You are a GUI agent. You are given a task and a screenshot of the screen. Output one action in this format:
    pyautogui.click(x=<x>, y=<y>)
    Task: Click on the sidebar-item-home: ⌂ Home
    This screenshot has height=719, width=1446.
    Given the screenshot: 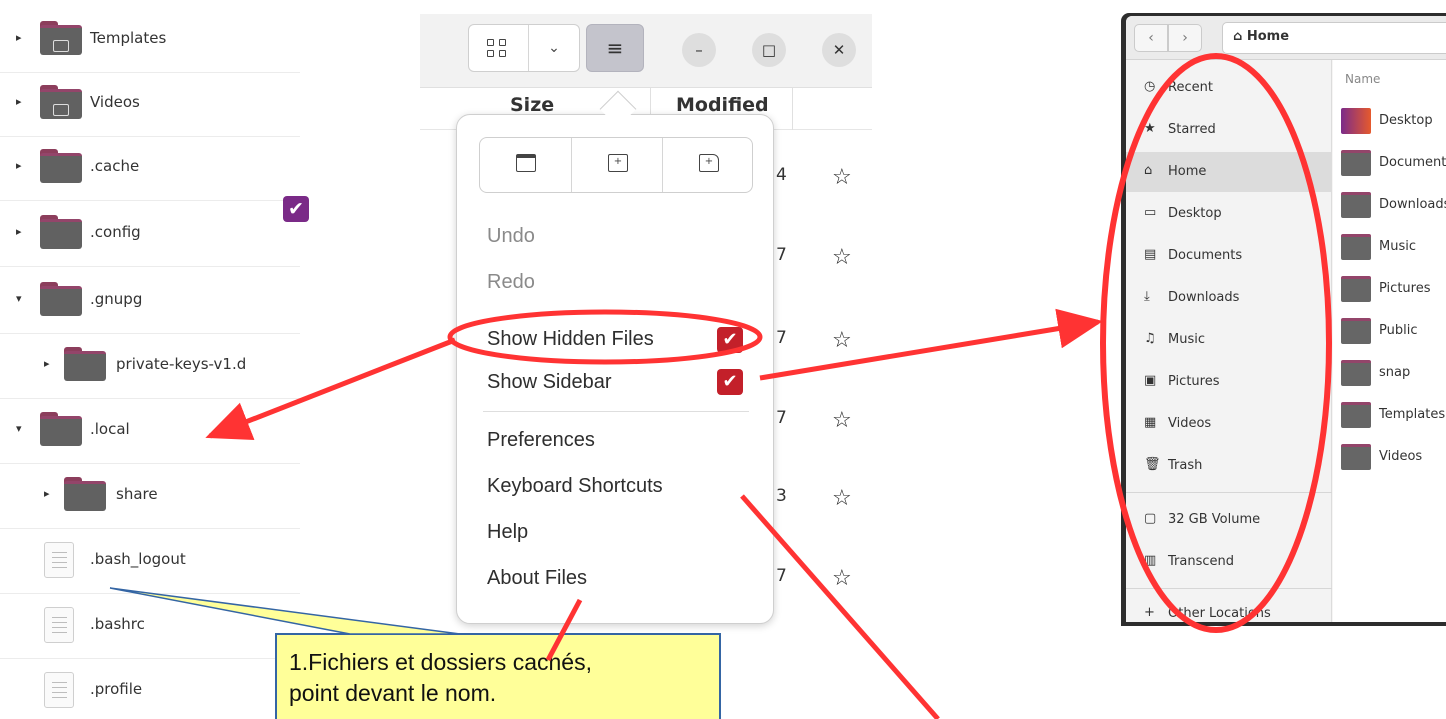 What is the action you would take?
    pyautogui.click(x=1229, y=172)
    